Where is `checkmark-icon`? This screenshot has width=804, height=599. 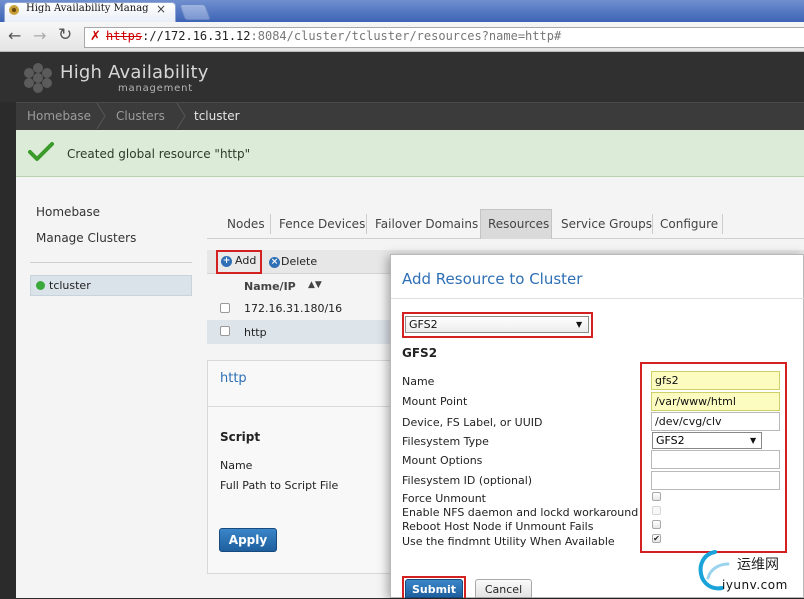 checkmark-icon is located at coordinates (41, 151).